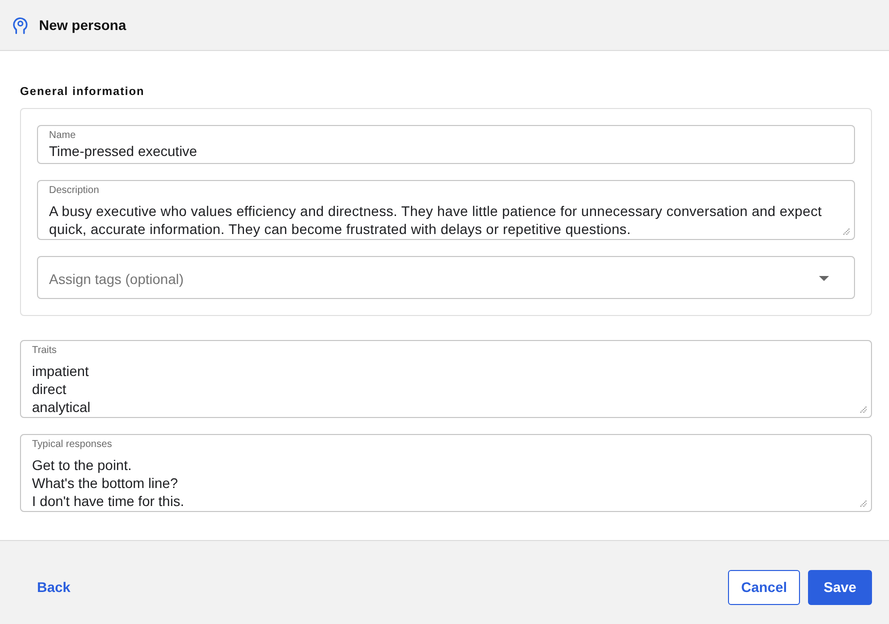 Image resolution: width=889 pixels, height=624 pixels. What do you see at coordinates (764, 587) in the screenshot?
I see `cancel-button: Cancel` at bounding box center [764, 587].